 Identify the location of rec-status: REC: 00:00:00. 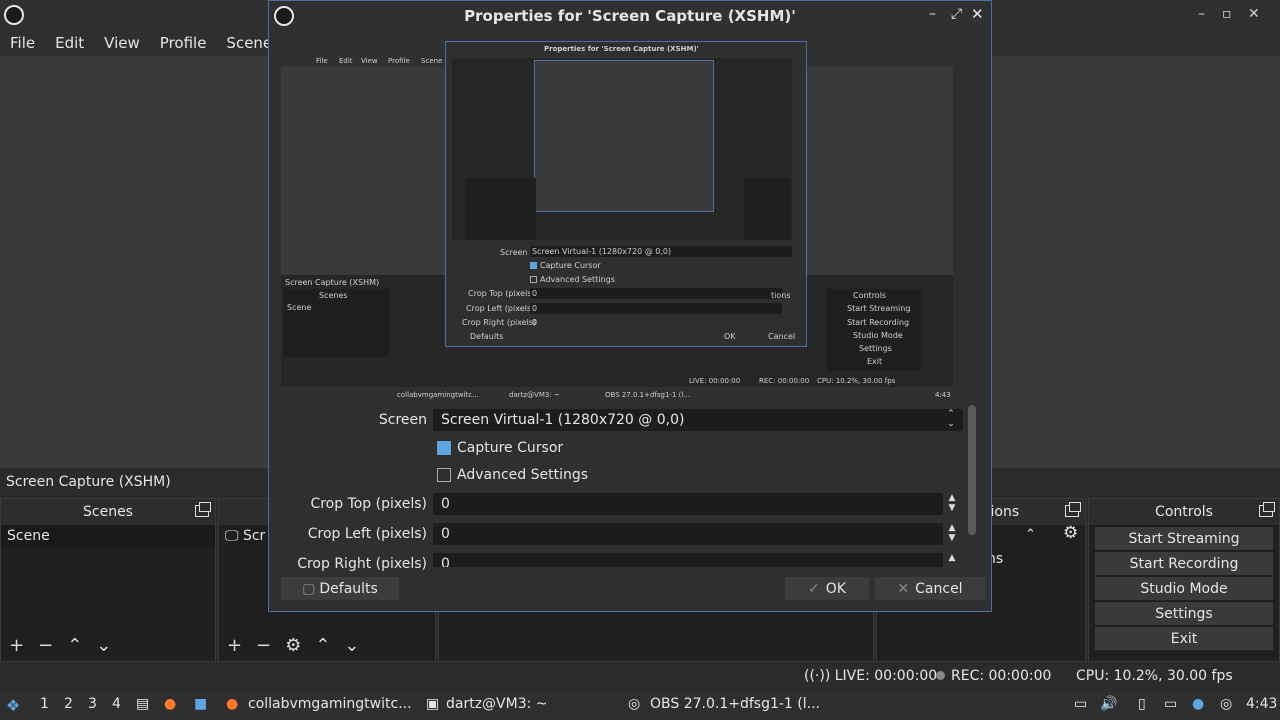
(1001, 676).